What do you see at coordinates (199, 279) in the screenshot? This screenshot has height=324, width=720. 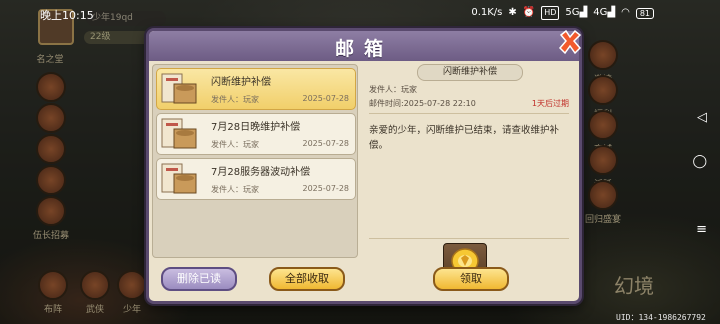 I see `delete-read-button: 删除已读` at bounding box center [199, 279].